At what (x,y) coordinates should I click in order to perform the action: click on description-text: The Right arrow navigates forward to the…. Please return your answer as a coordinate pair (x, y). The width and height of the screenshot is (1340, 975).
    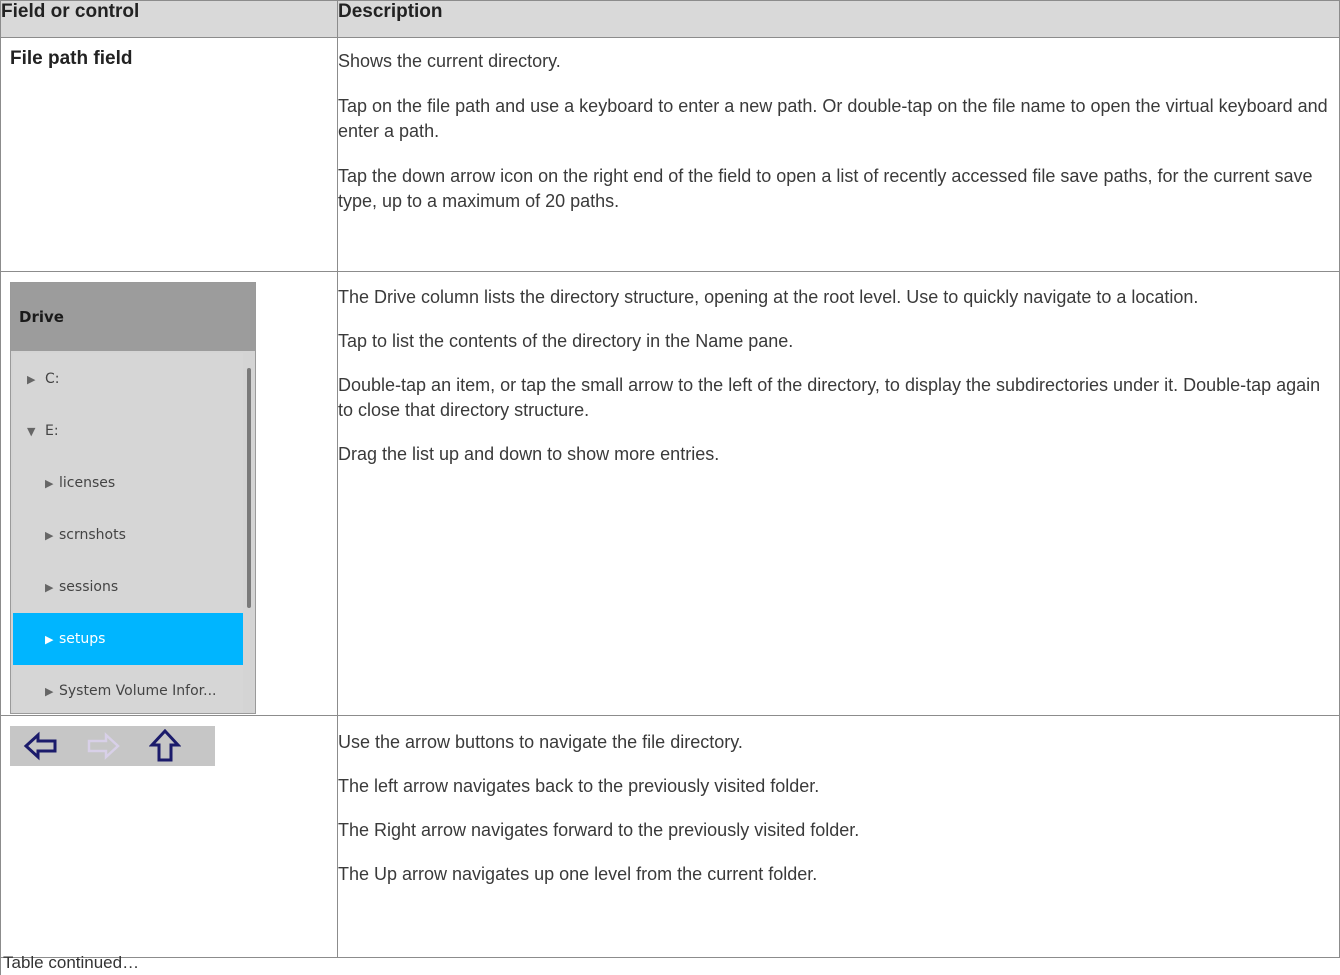
    Looking at the image, I should click on (599, 830).